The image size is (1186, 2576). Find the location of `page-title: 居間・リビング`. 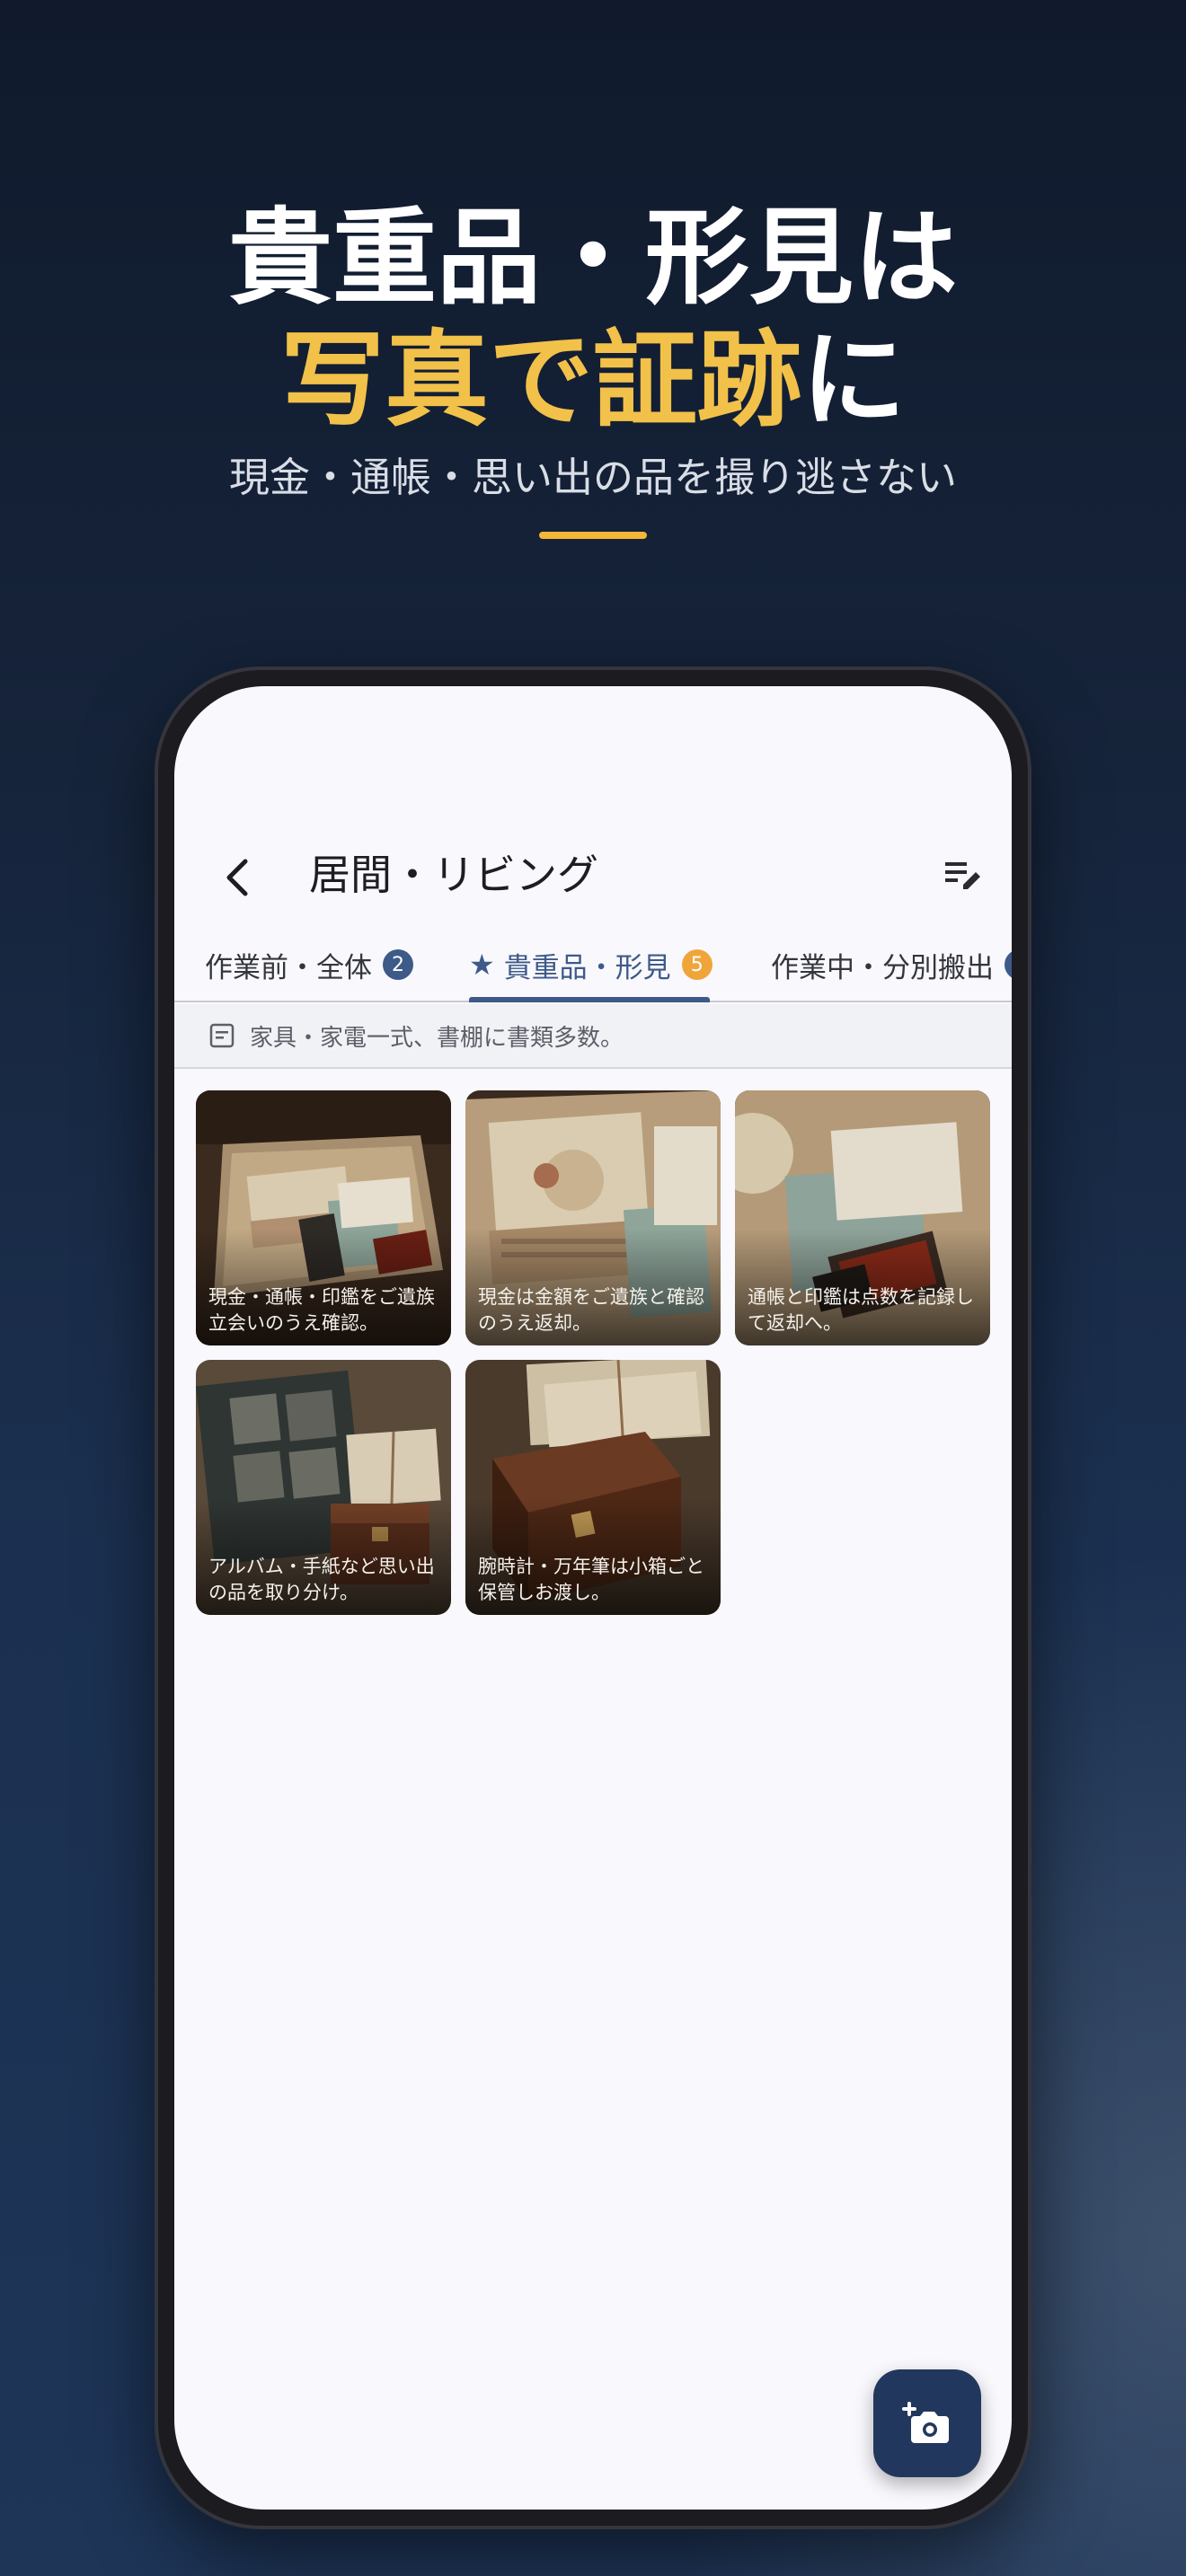

page-title: 居間・リビング is located at coordinates (453, 875).